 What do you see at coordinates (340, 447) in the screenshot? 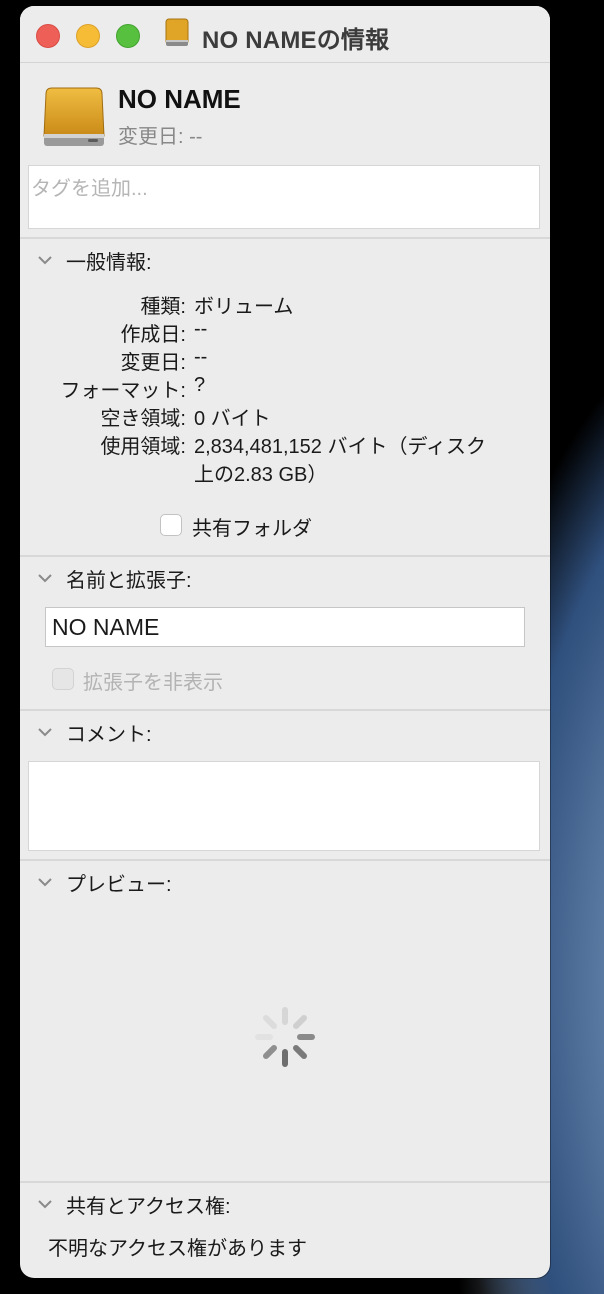
I see `used-value: 2,834,481,152 バイト（ディスク` at bounding box center [340, 447].